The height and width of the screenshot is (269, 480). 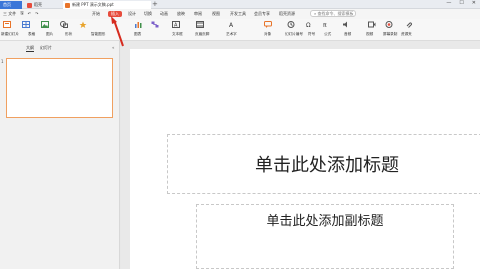 I want to click on tab-document: 新建 PPT 演示文稿.ppt, so click(x=107, y=5).